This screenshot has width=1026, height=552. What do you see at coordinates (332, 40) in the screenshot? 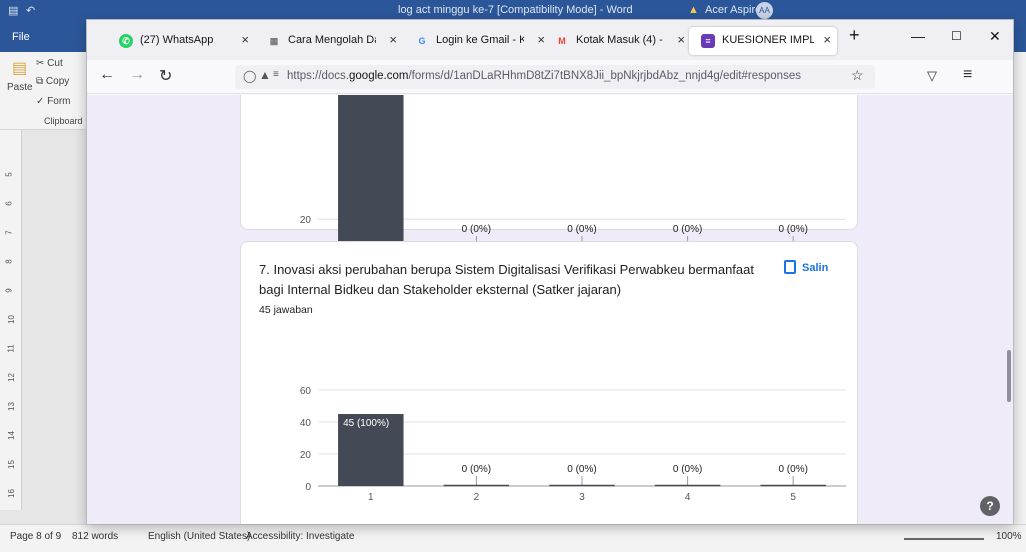
I see `tab-label: Cara Mengolah Data K` at bounding box center [332, 40].